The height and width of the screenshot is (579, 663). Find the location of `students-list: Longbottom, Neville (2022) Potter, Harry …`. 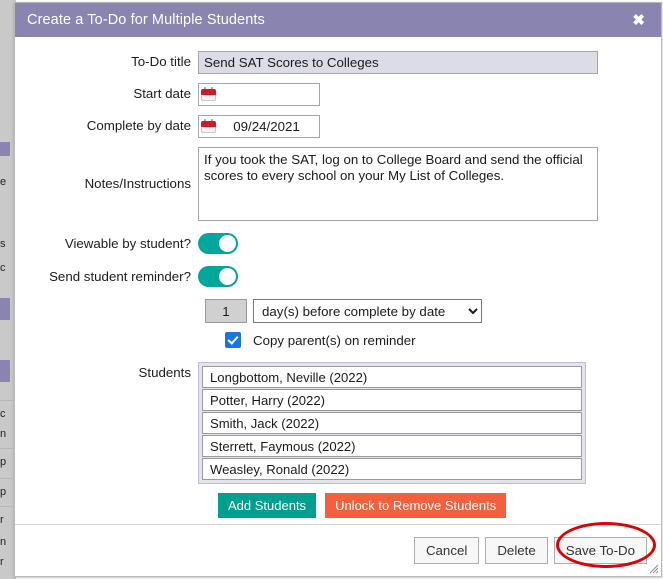

students-list: Longbottom, Neville (2022) Potter, Harry … is located at coordinates (392, 423).